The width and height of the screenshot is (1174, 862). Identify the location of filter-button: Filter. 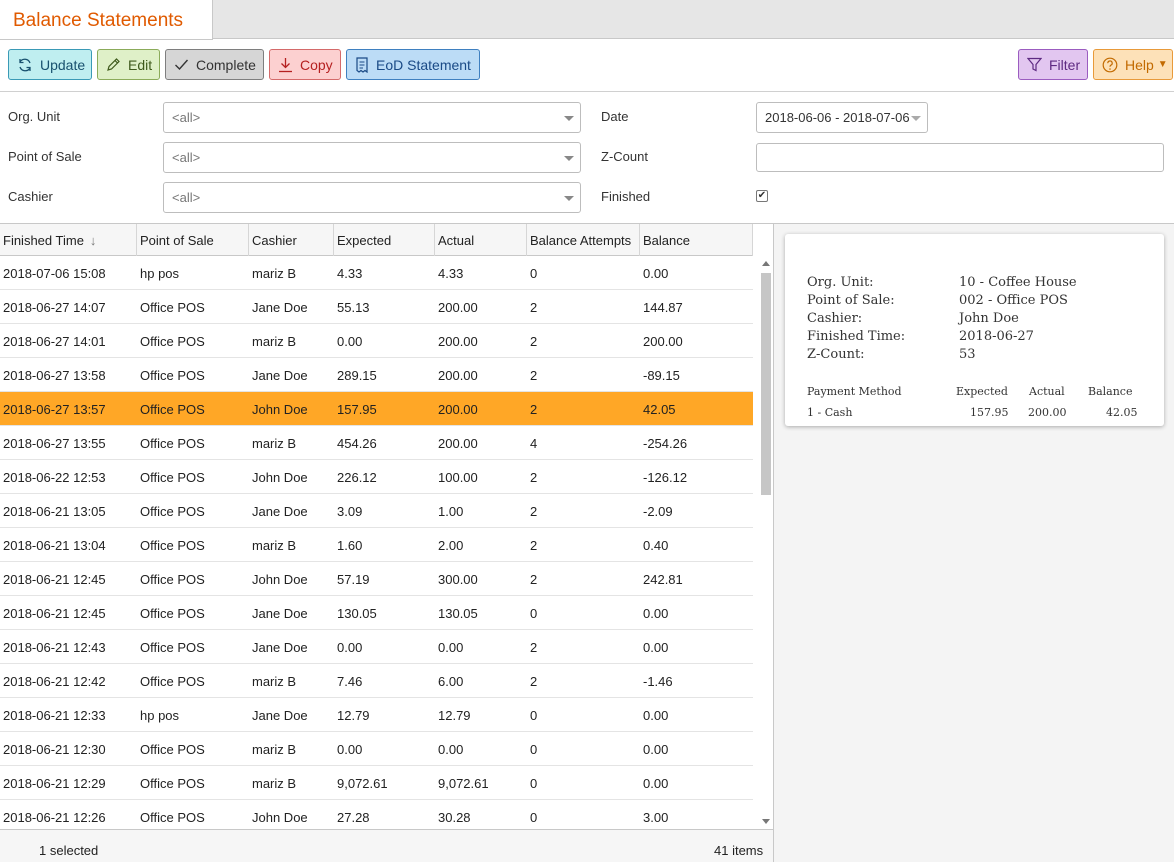
(1053, 64).